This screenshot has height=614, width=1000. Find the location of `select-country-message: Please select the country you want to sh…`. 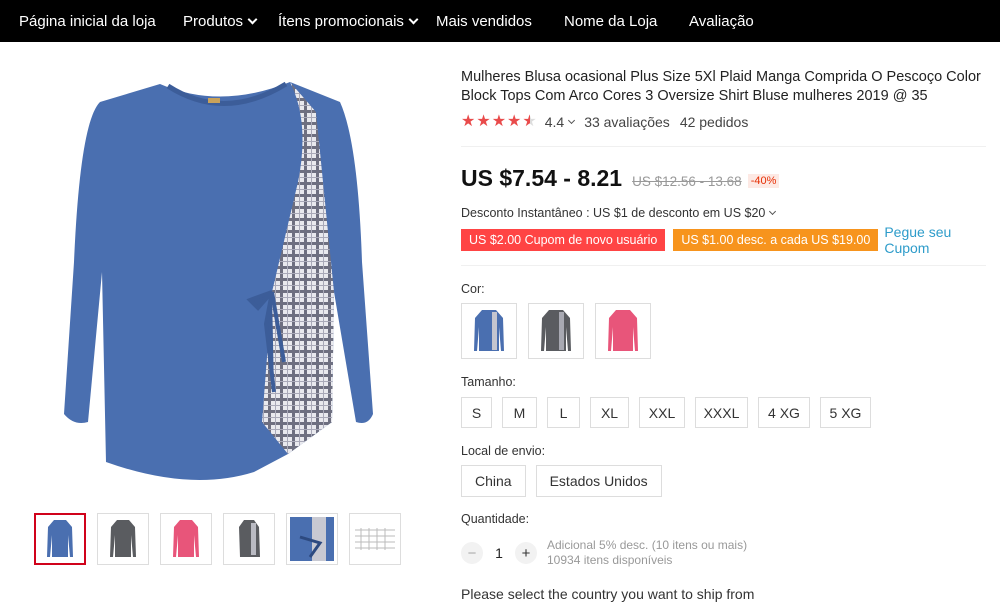

select-country-message: Please select the country you want to sh… is located at coordinates (608, 594).